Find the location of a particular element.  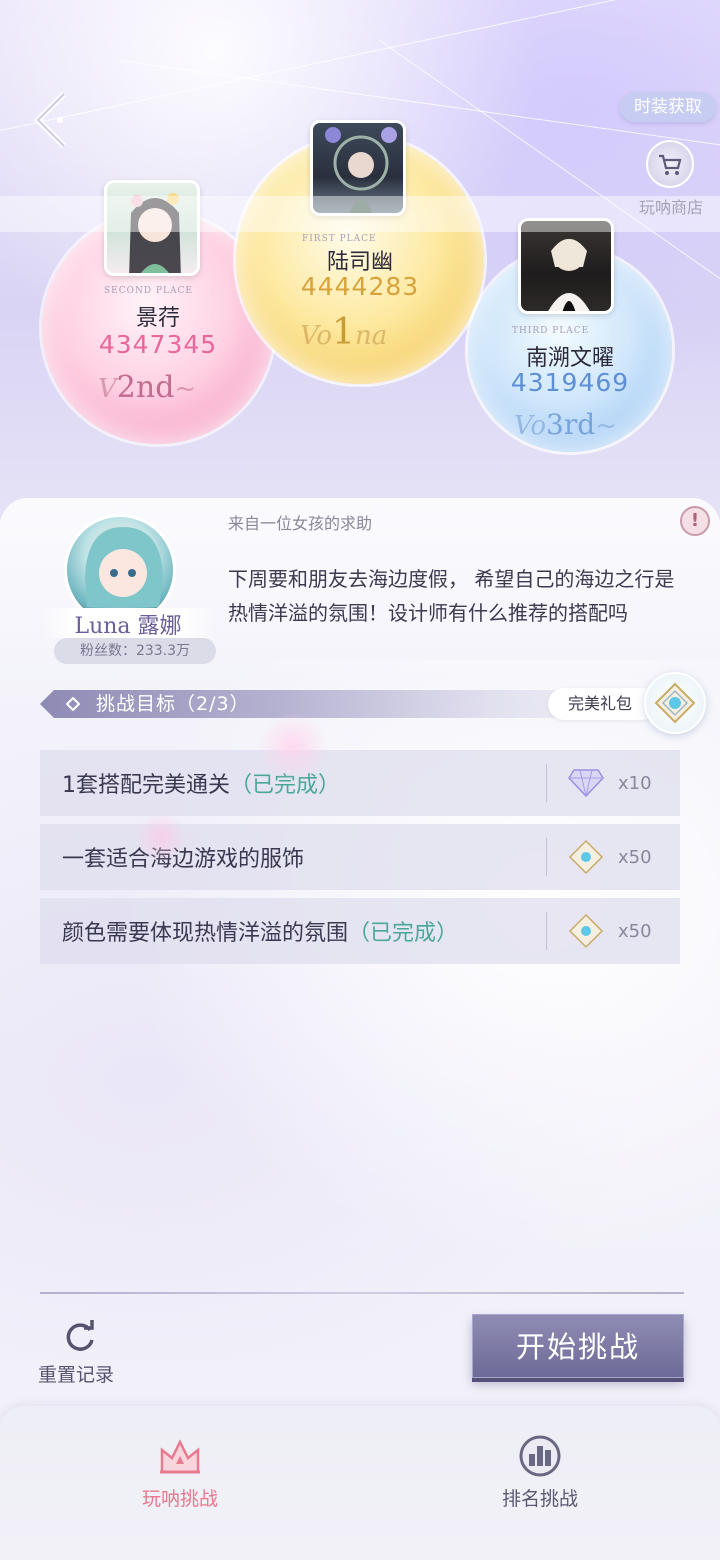

place-tag: SECOND PLACE is located at coordinates (148, 291).